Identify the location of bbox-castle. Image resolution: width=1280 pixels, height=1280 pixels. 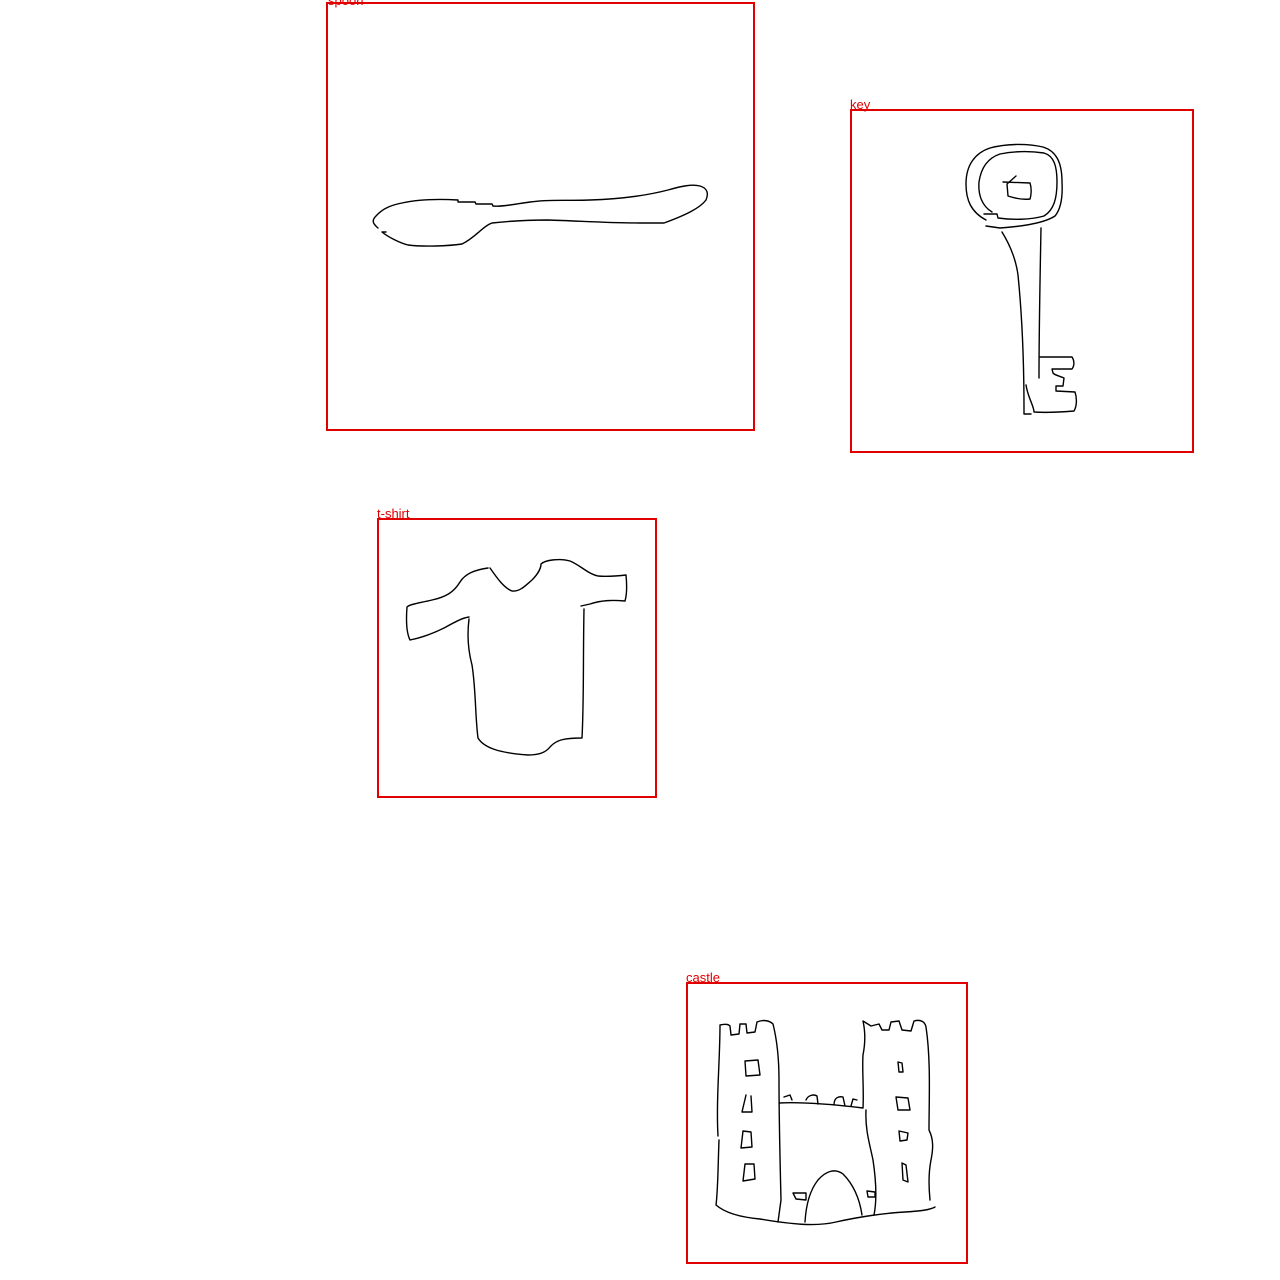
(827, 1123).